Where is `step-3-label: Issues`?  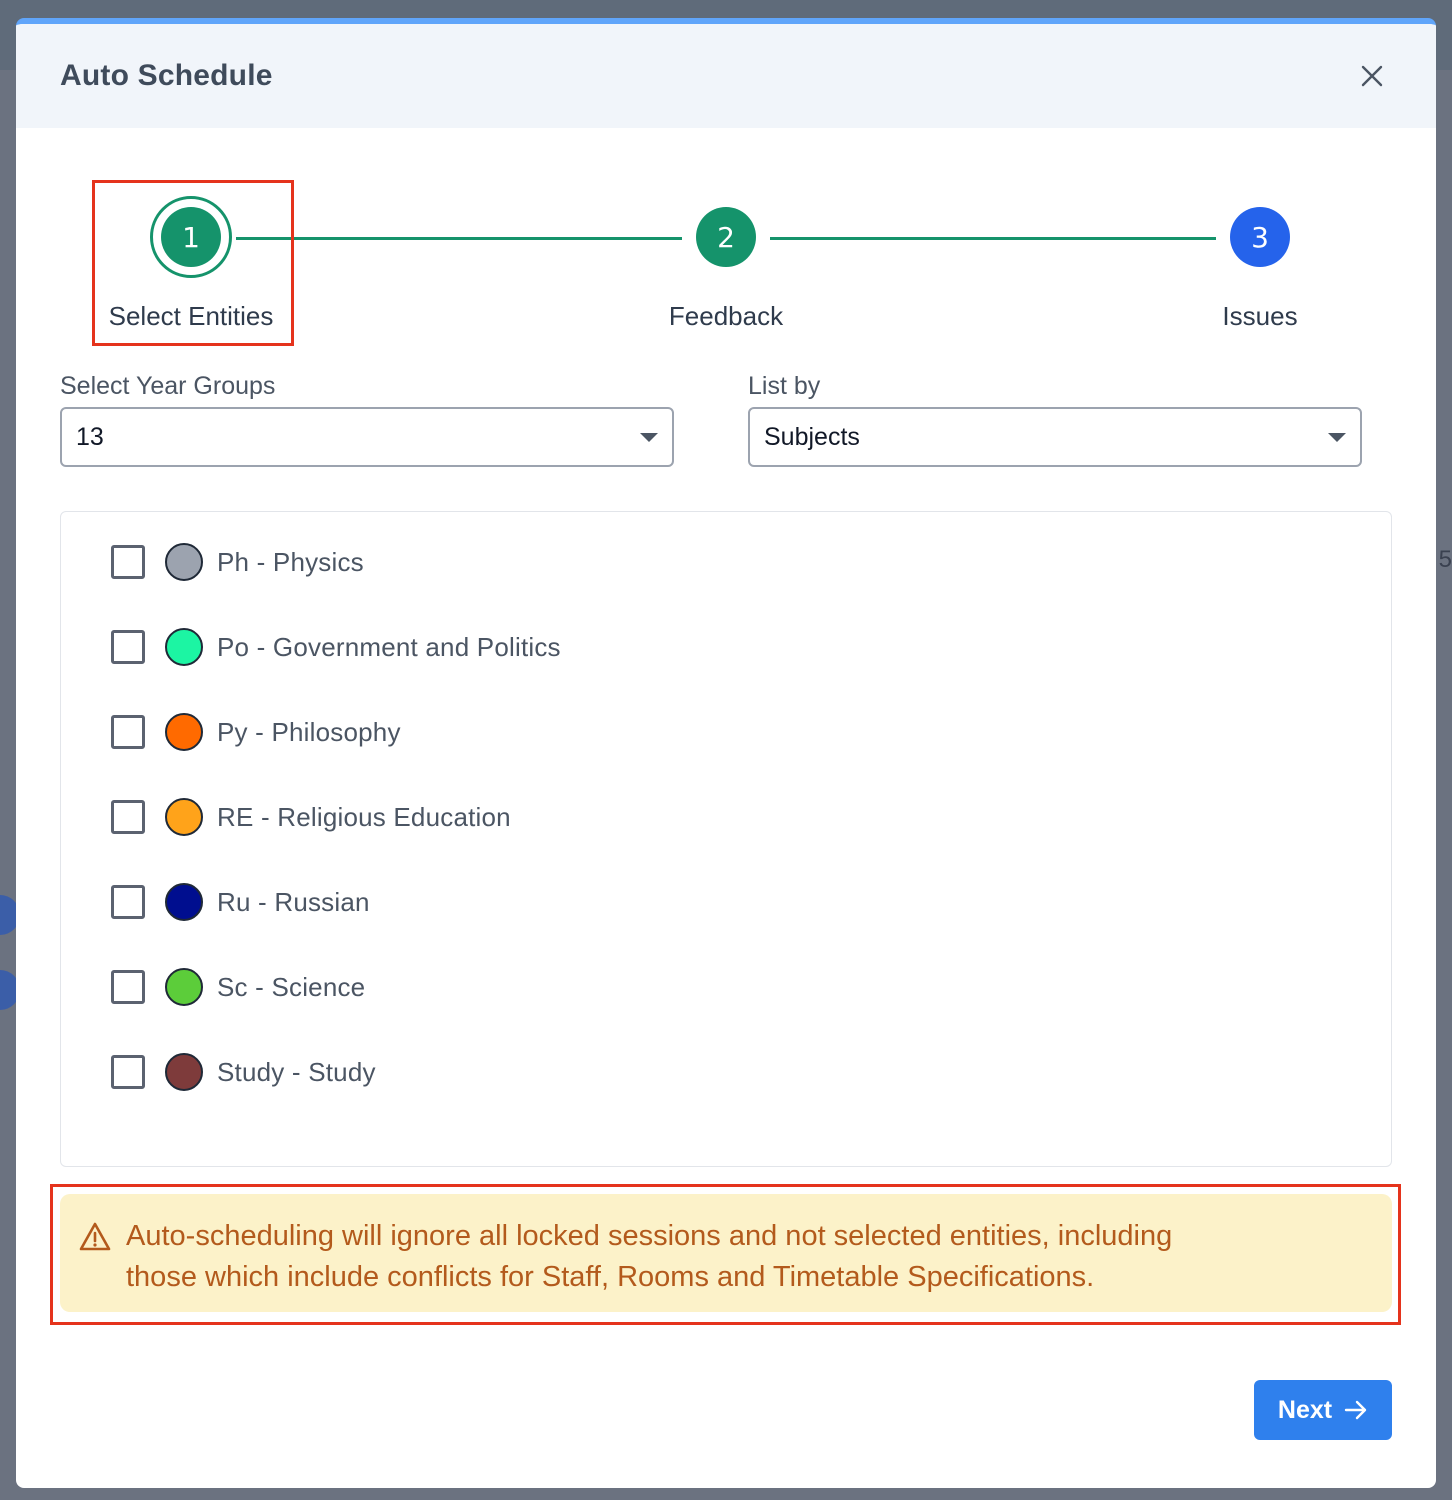 step-3-label: Issues is located at coordinates (1260, 316).